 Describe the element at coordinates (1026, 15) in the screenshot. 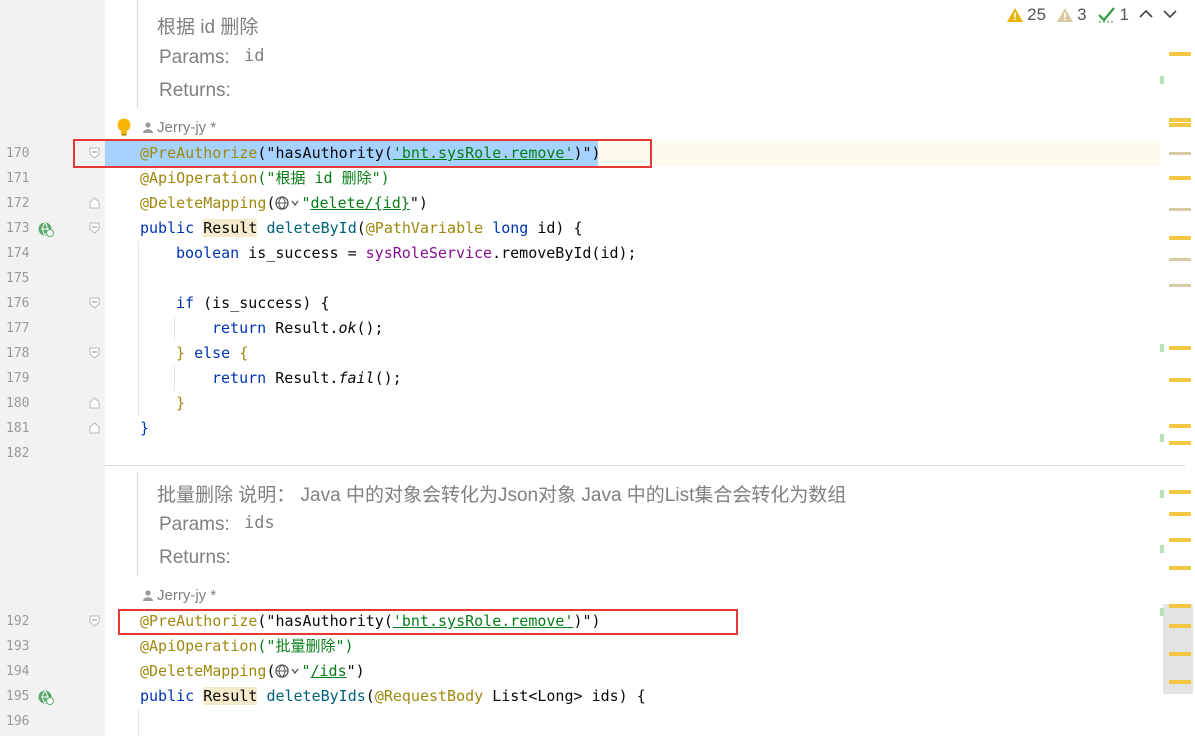

I see `warnings-counter: 25` at that location.